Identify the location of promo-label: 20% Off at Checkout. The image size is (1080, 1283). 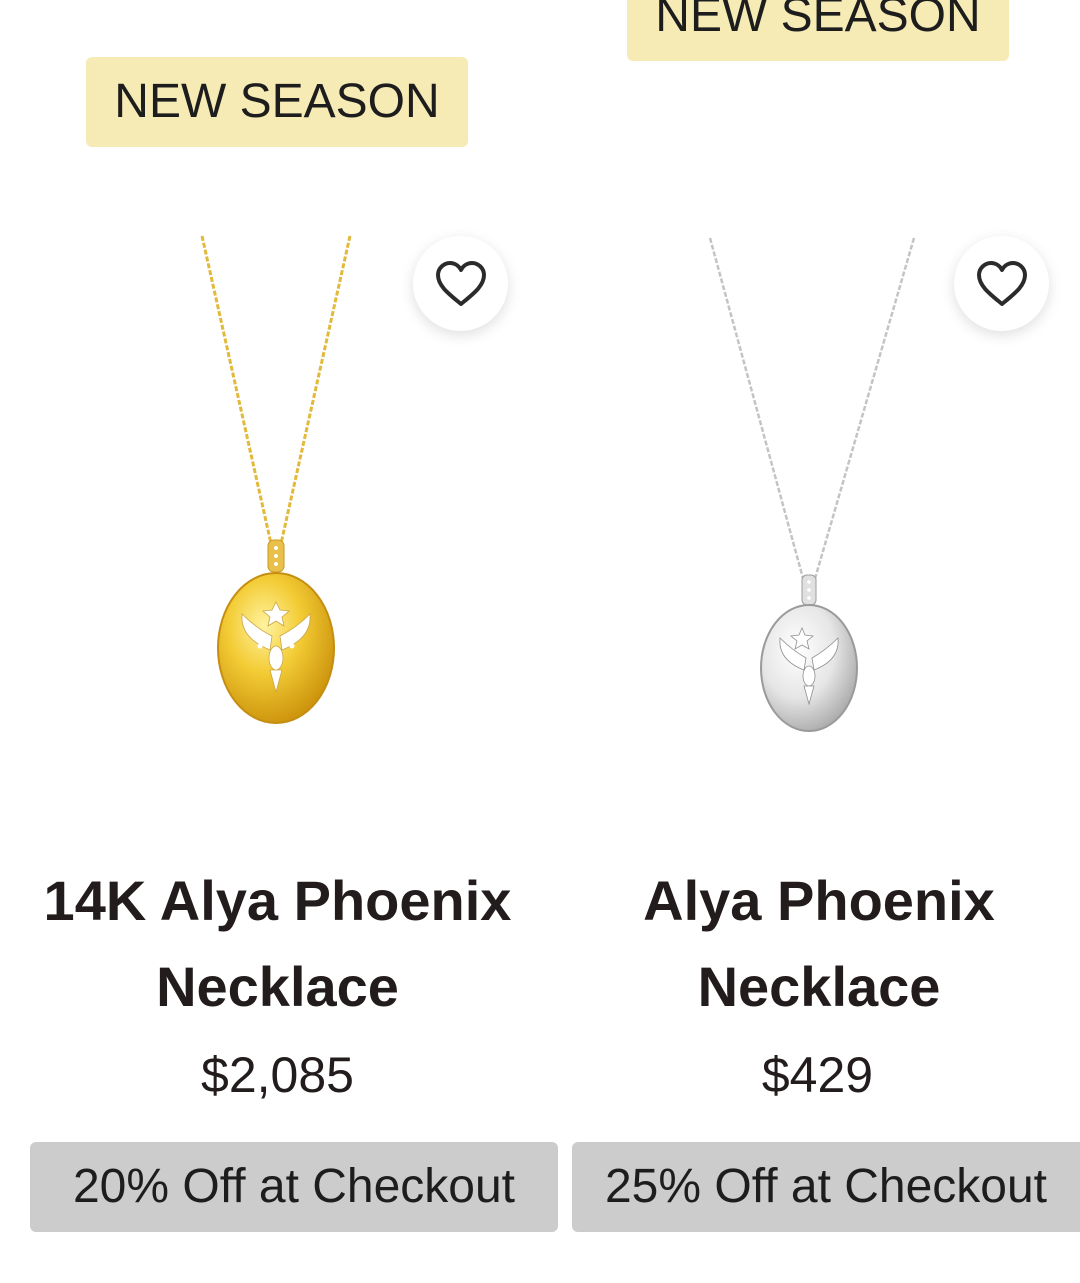
(294, 1187).